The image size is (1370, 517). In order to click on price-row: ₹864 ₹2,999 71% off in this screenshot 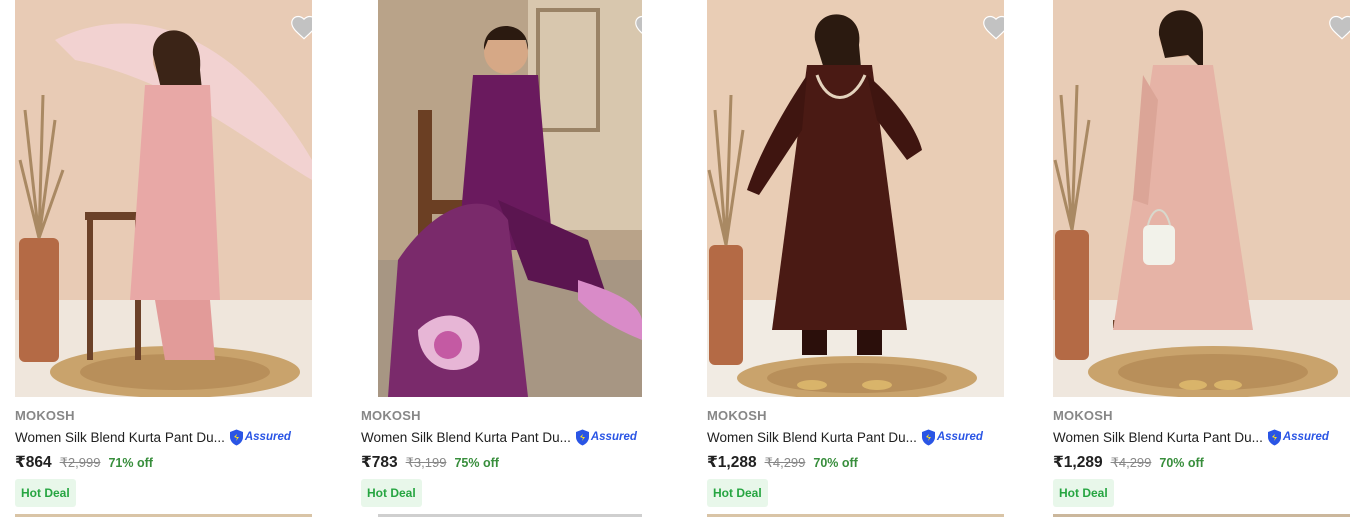, I will do `click(84, 462)`.